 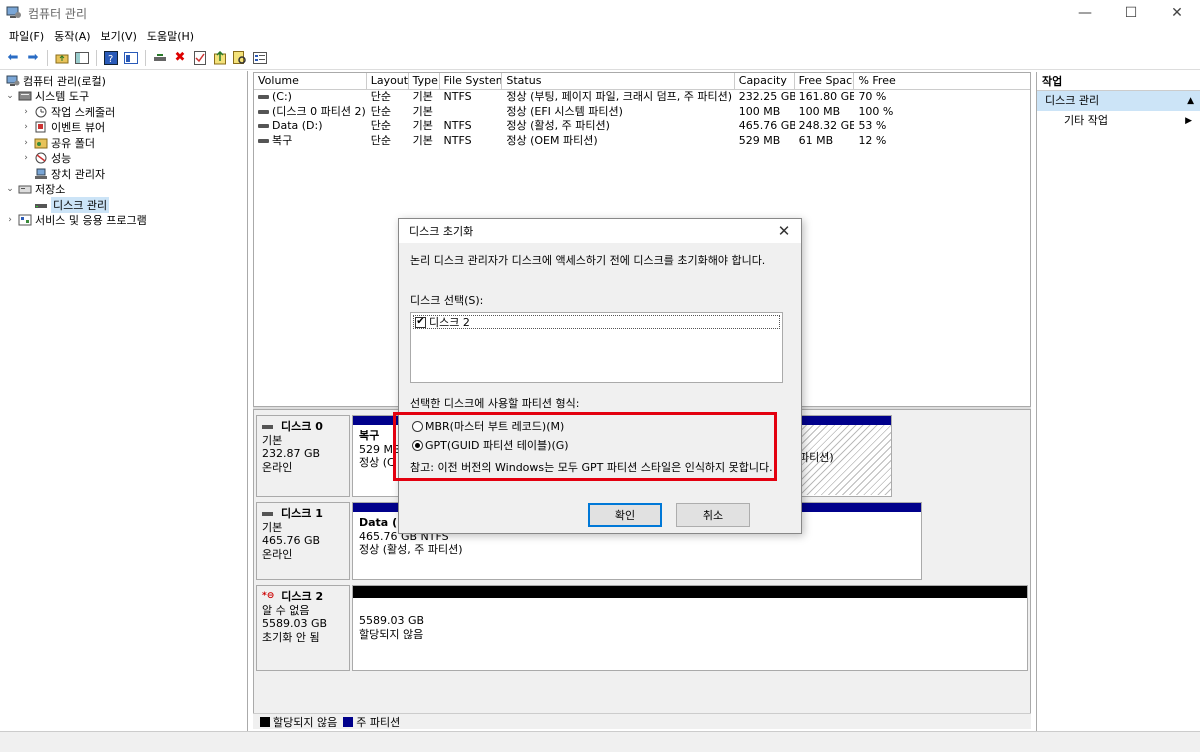 I want to click on volume-capacity: 232.25 GB, so click(x=766, y=96).